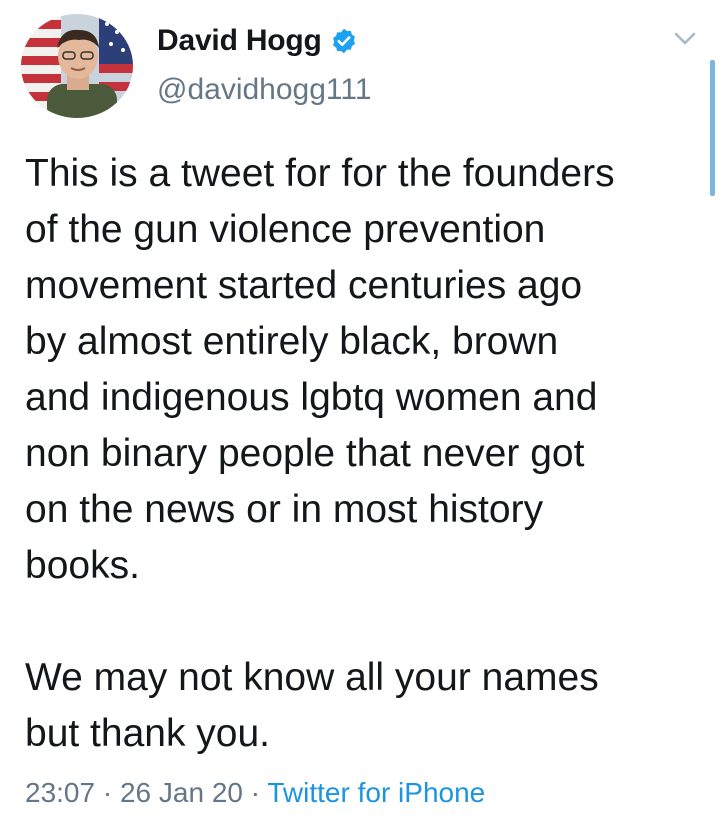 This screenshot has height=832, width=720. What do you see at coordinates (239, 41) in the screenshot?
I see `author-display-name: David Hogg` at bounding box center [239, 41].